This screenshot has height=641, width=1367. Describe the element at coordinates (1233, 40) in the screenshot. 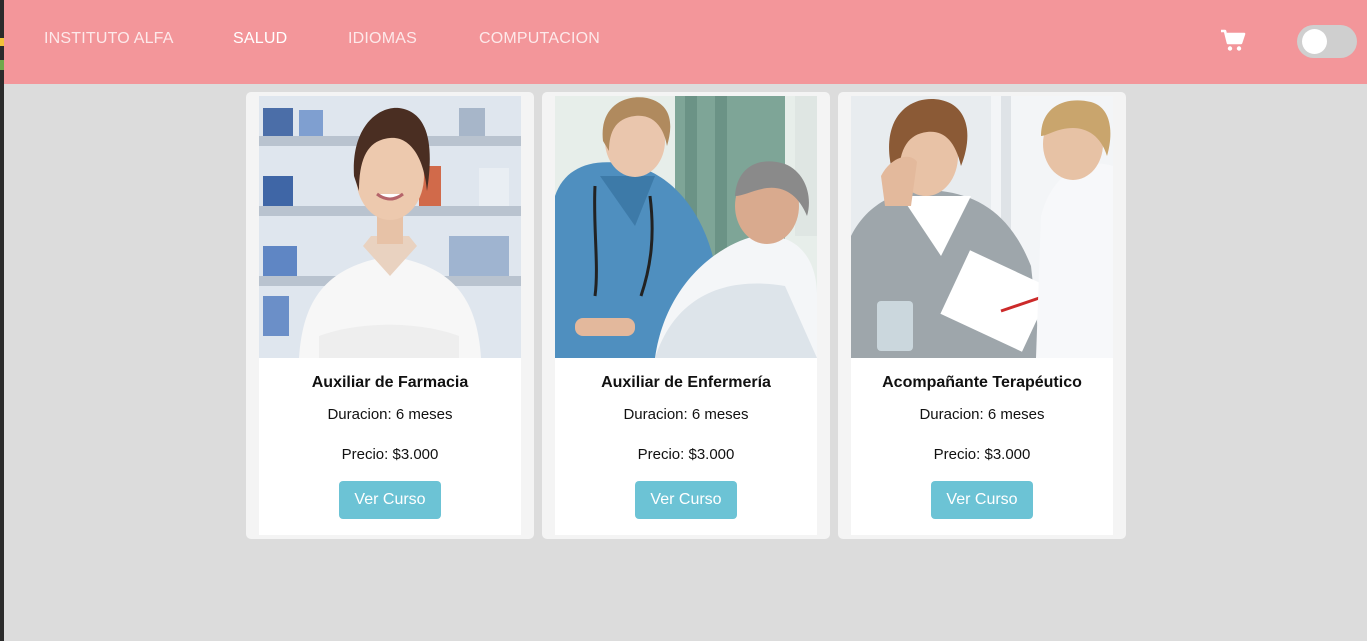

I see `shopping-cart-icon` at that location.